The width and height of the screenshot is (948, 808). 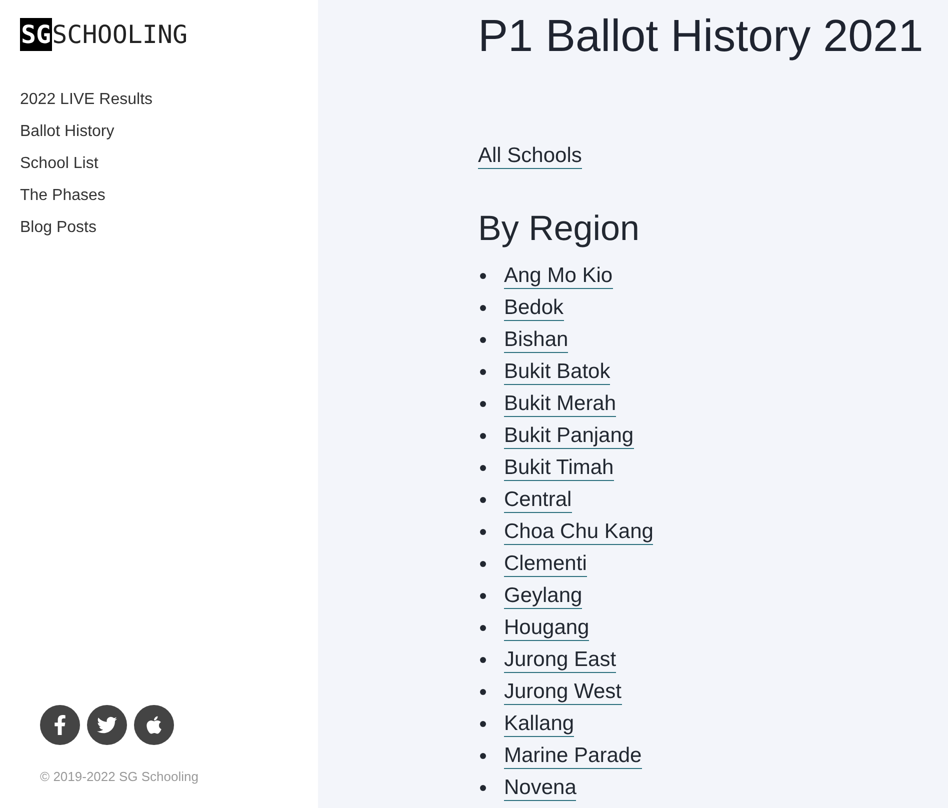 I want to click on apple-icon, so click(x=154, y=724).